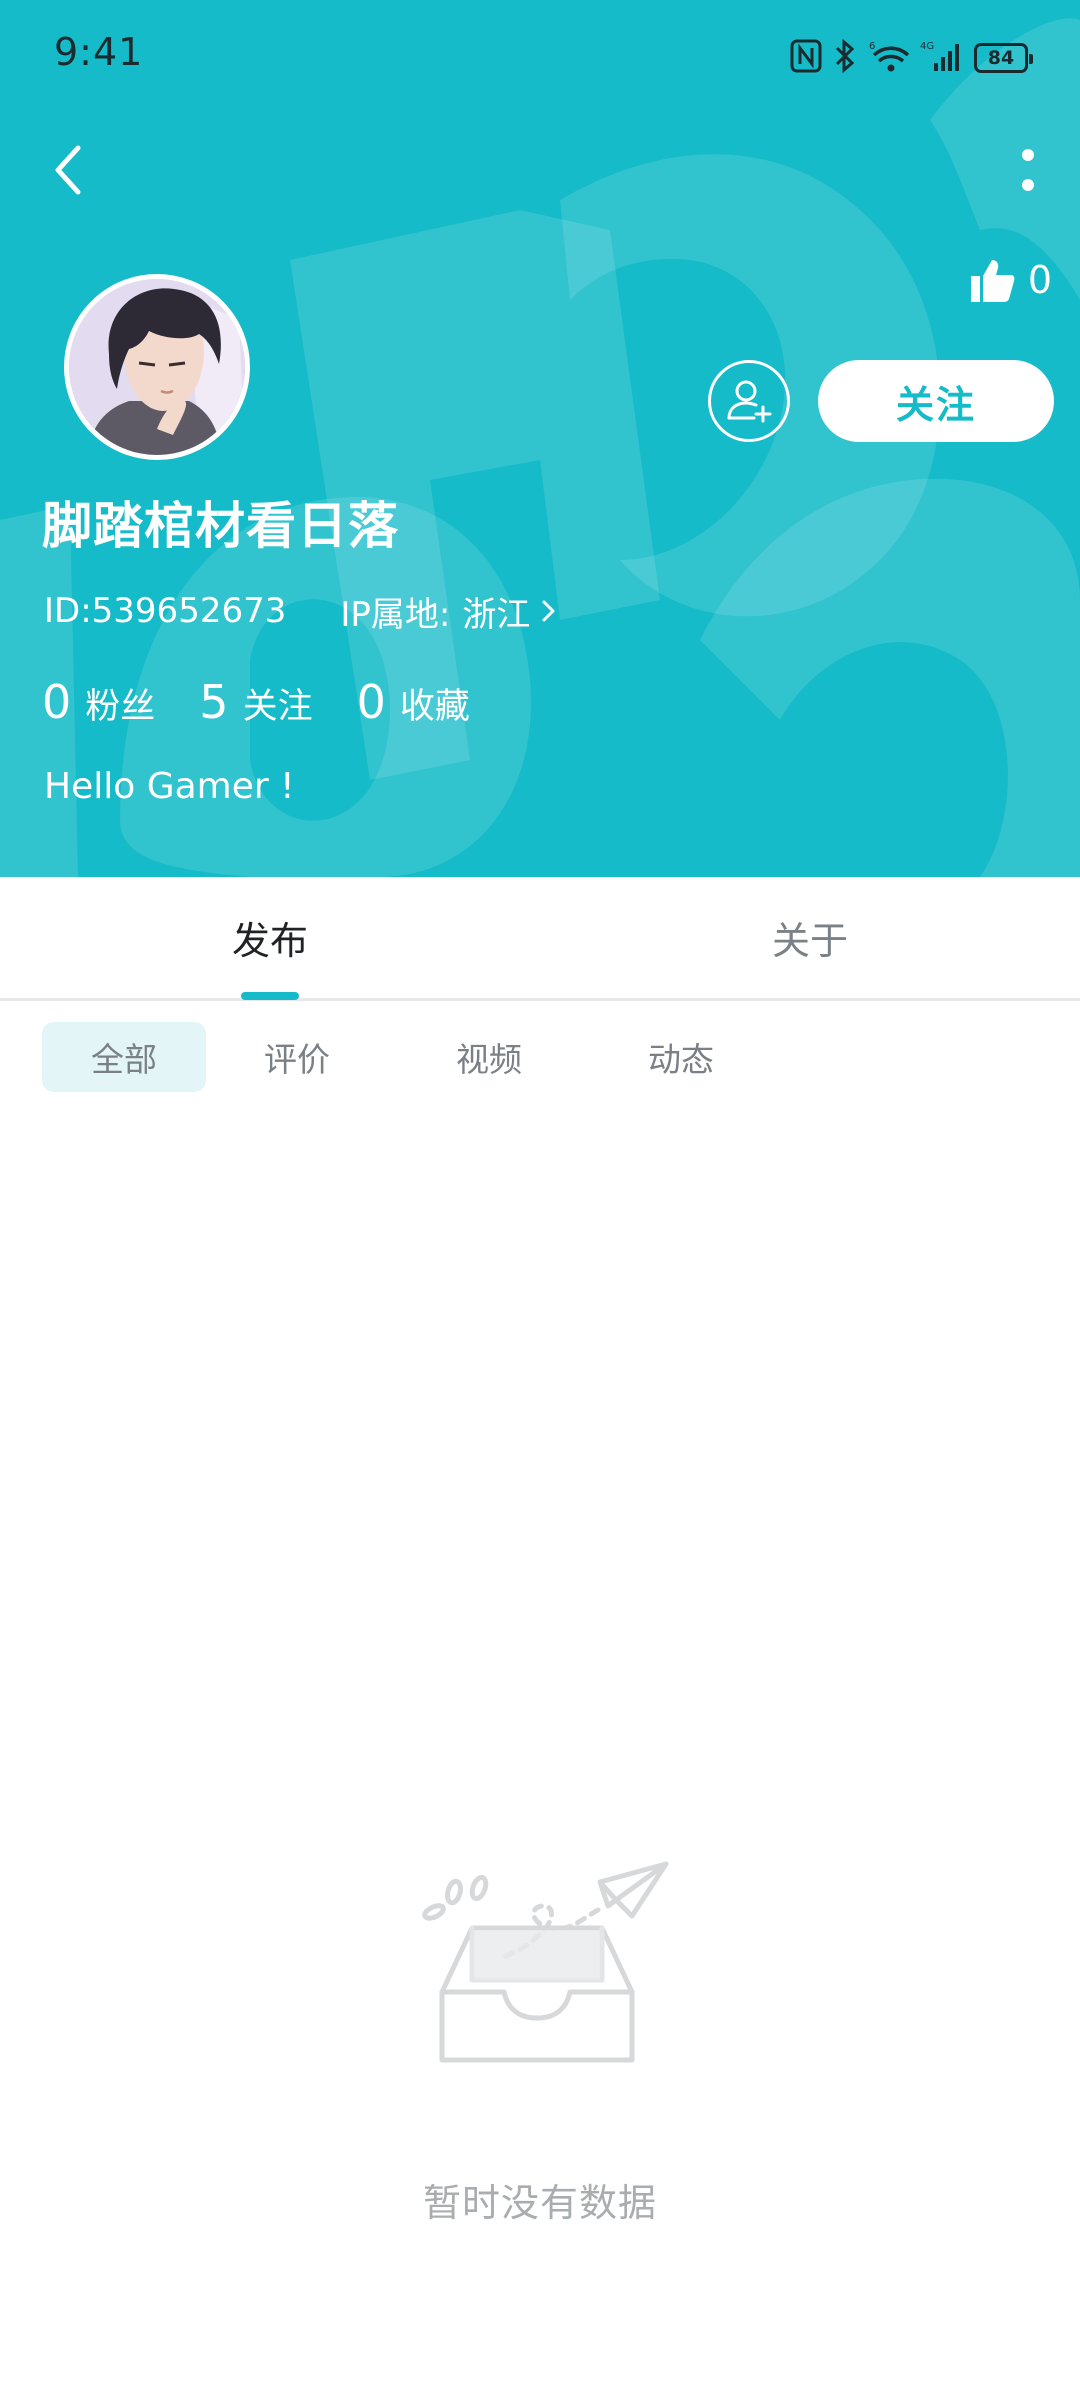 The image size is (1080, 2382). What do you see at coordinates (942, 58) in the screenshot?
I see `4g-signal-icon: 4G` at bounding box center [942, 58].